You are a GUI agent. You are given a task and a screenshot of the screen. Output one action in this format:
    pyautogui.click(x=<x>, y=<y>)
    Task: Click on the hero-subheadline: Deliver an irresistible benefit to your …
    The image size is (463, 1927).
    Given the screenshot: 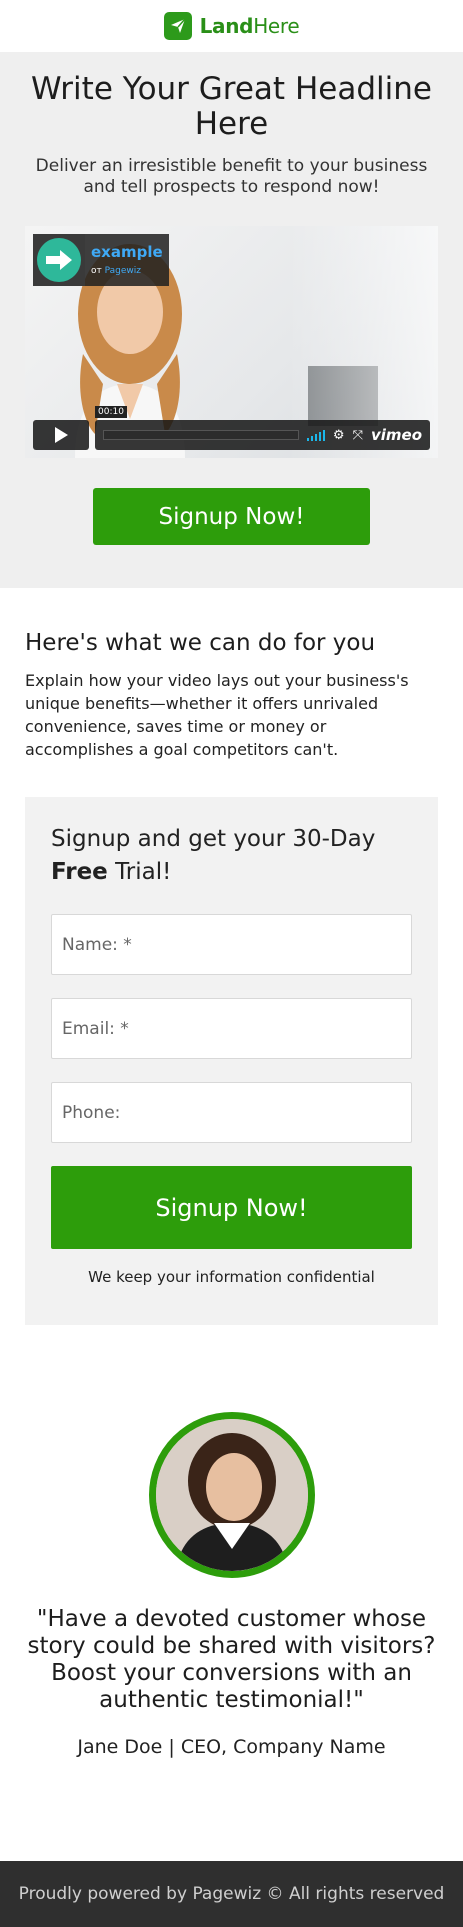 What is the action you would take?
    pyautogui.click(x=231, y=176)
    